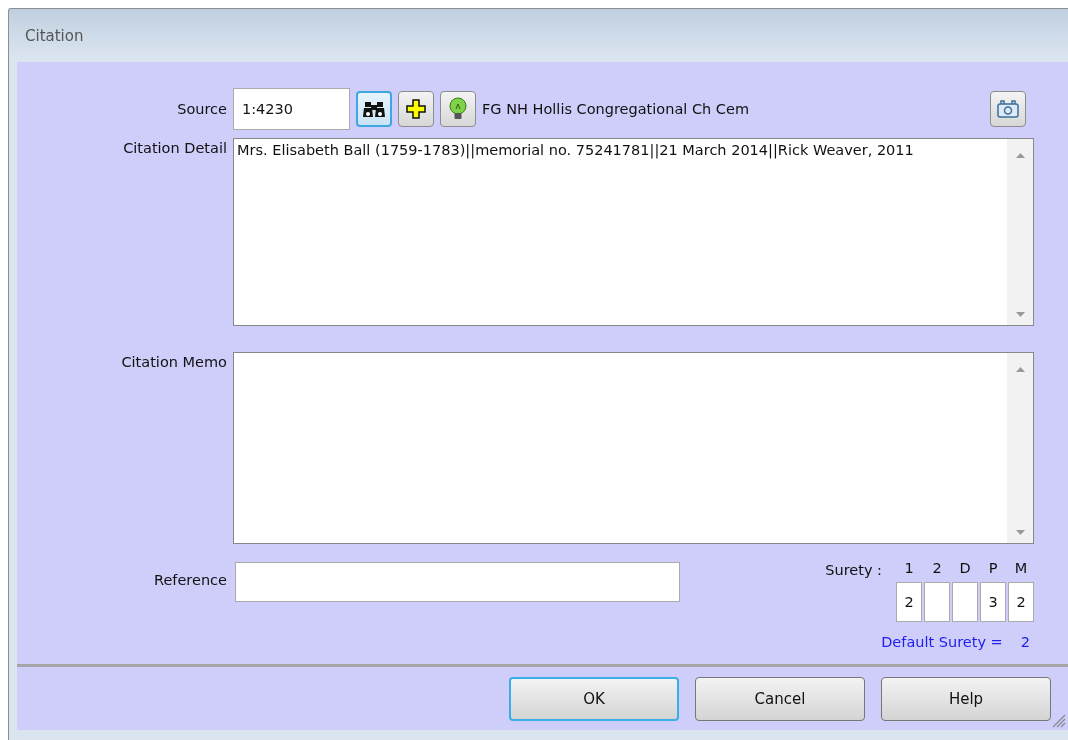  Describe the element at coordinates (937, 568) in the screenshot. I see `surety-column-label: 2` at that location.